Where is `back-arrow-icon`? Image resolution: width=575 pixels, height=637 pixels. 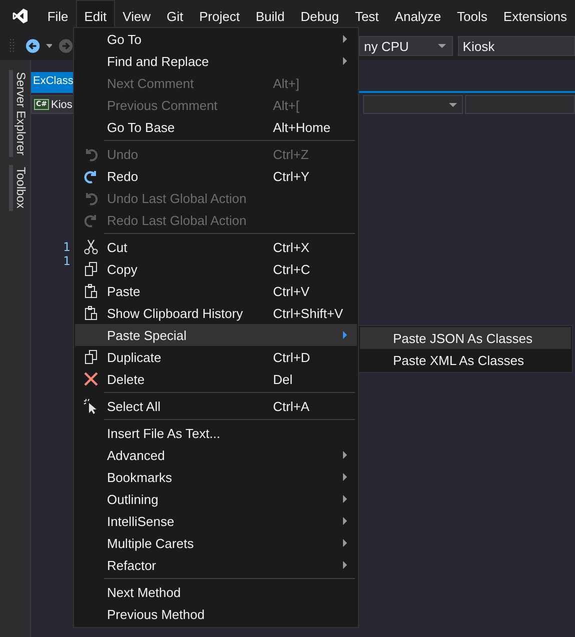 back-arrow-icon is located at coordinates (33, 46).